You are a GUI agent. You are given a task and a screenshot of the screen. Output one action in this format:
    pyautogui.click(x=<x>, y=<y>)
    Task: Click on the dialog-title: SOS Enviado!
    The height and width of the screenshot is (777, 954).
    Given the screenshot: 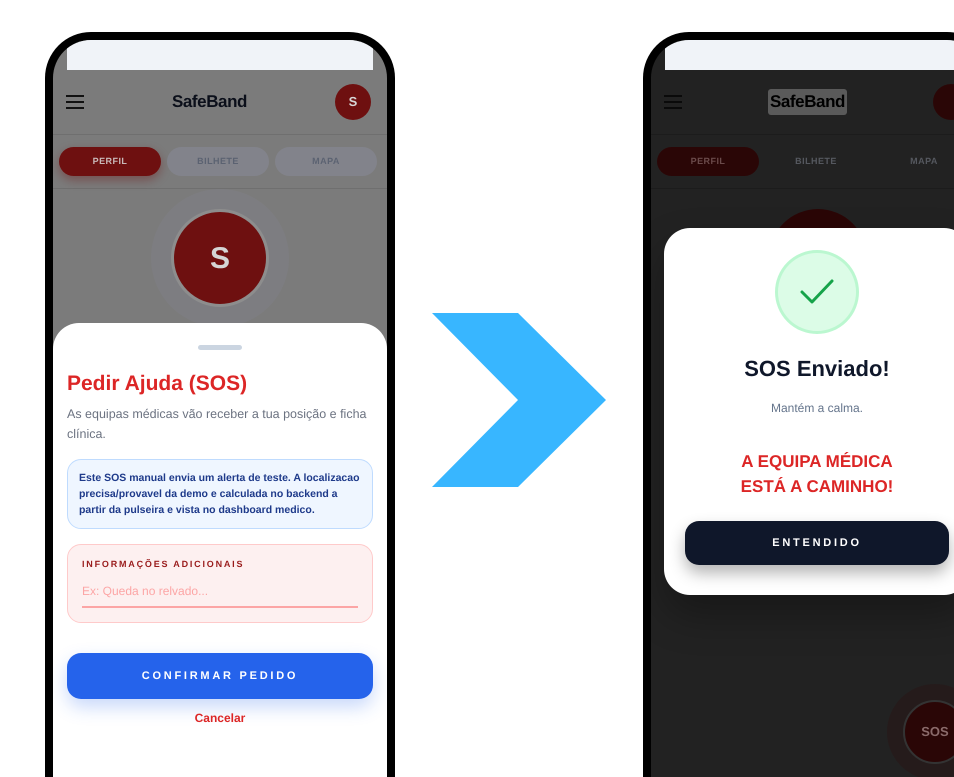 What is the action you would take?
    pyautogui.click(x=817, y=369)
    